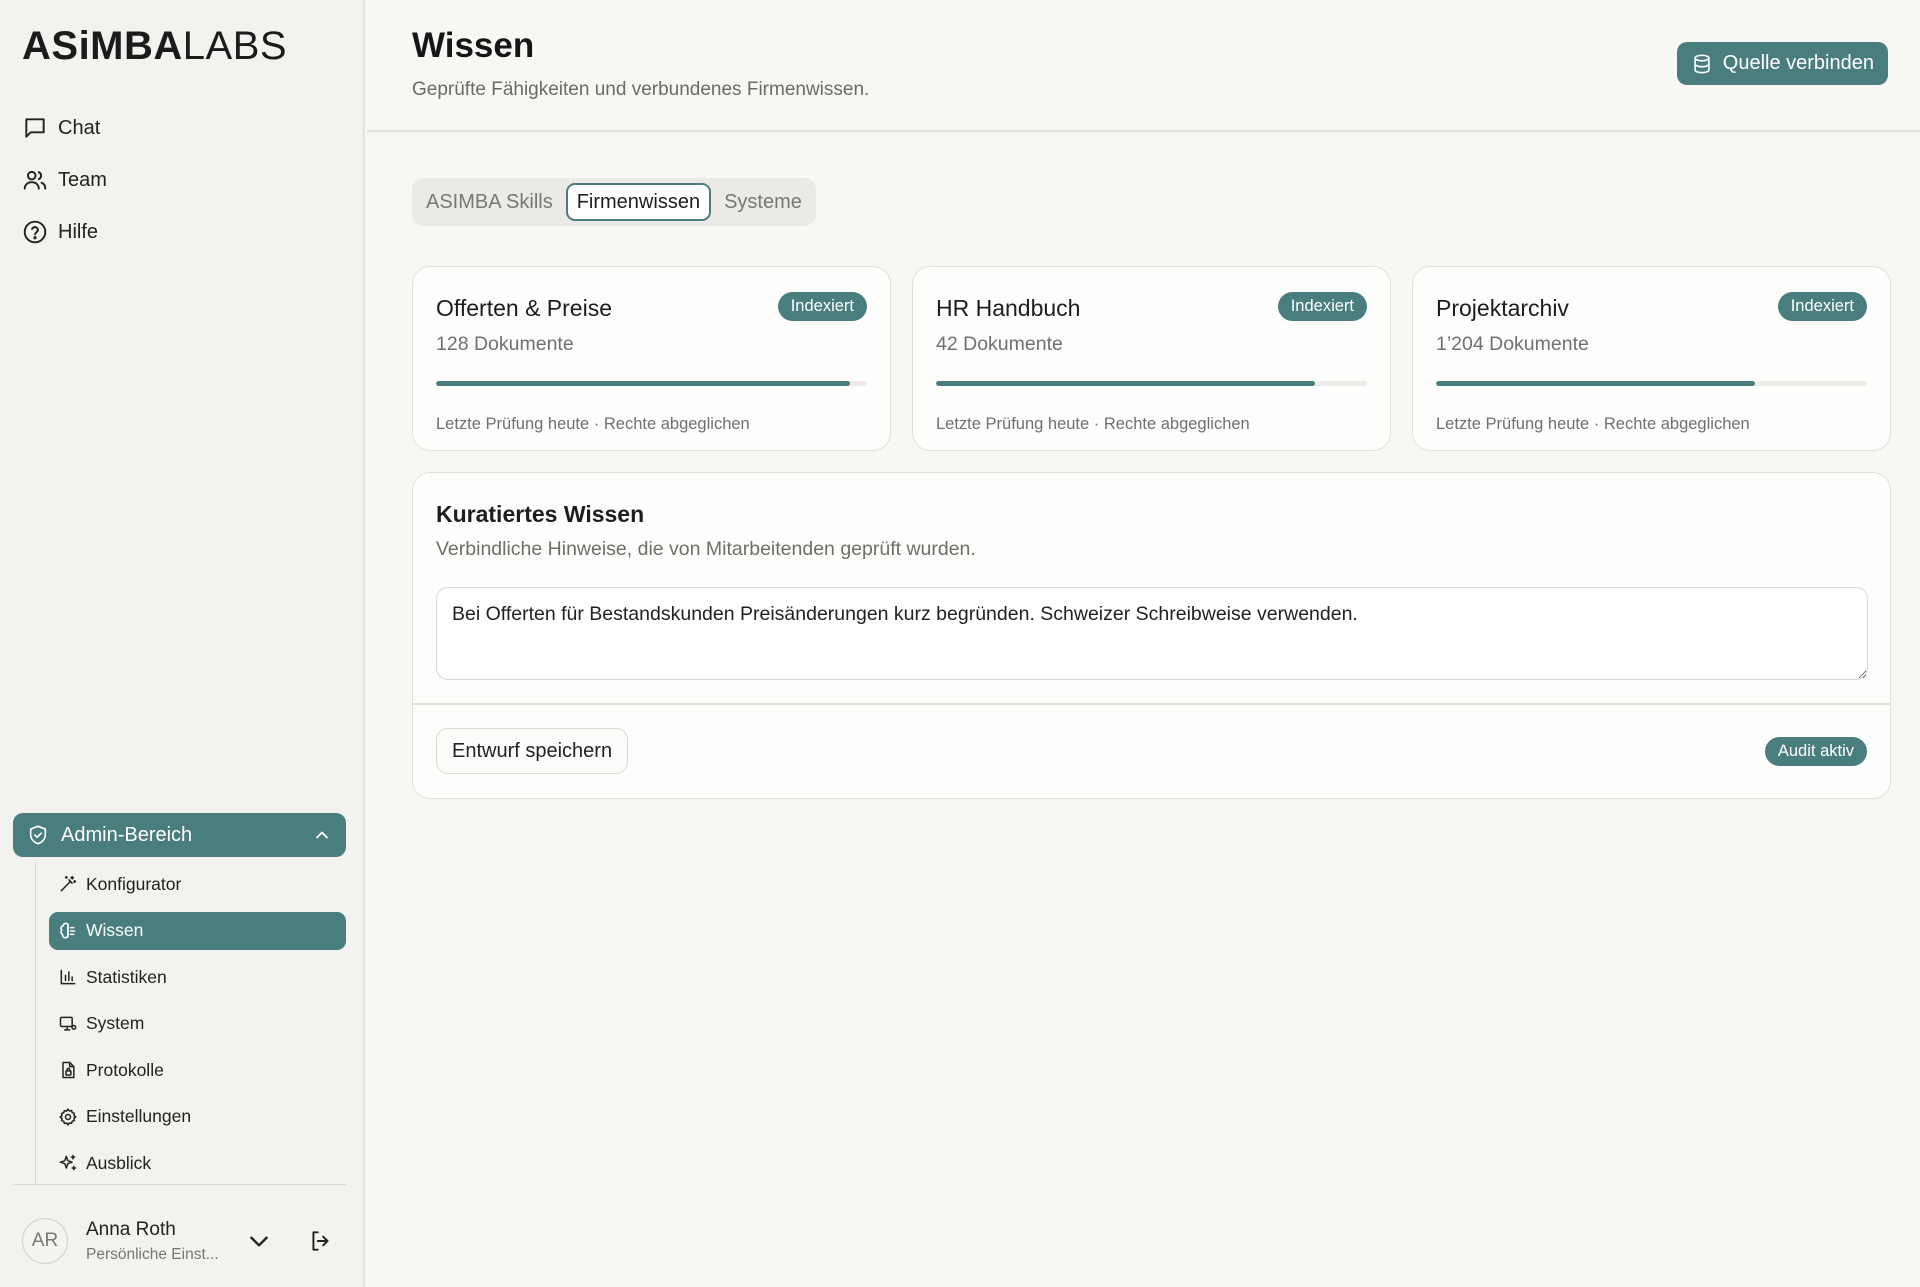 The width and height of the screenshot is (1920, 1287). Describe the element at coordinates (115, 1023) in the screenshot. I see `sidebar-item-label: System` at that location.